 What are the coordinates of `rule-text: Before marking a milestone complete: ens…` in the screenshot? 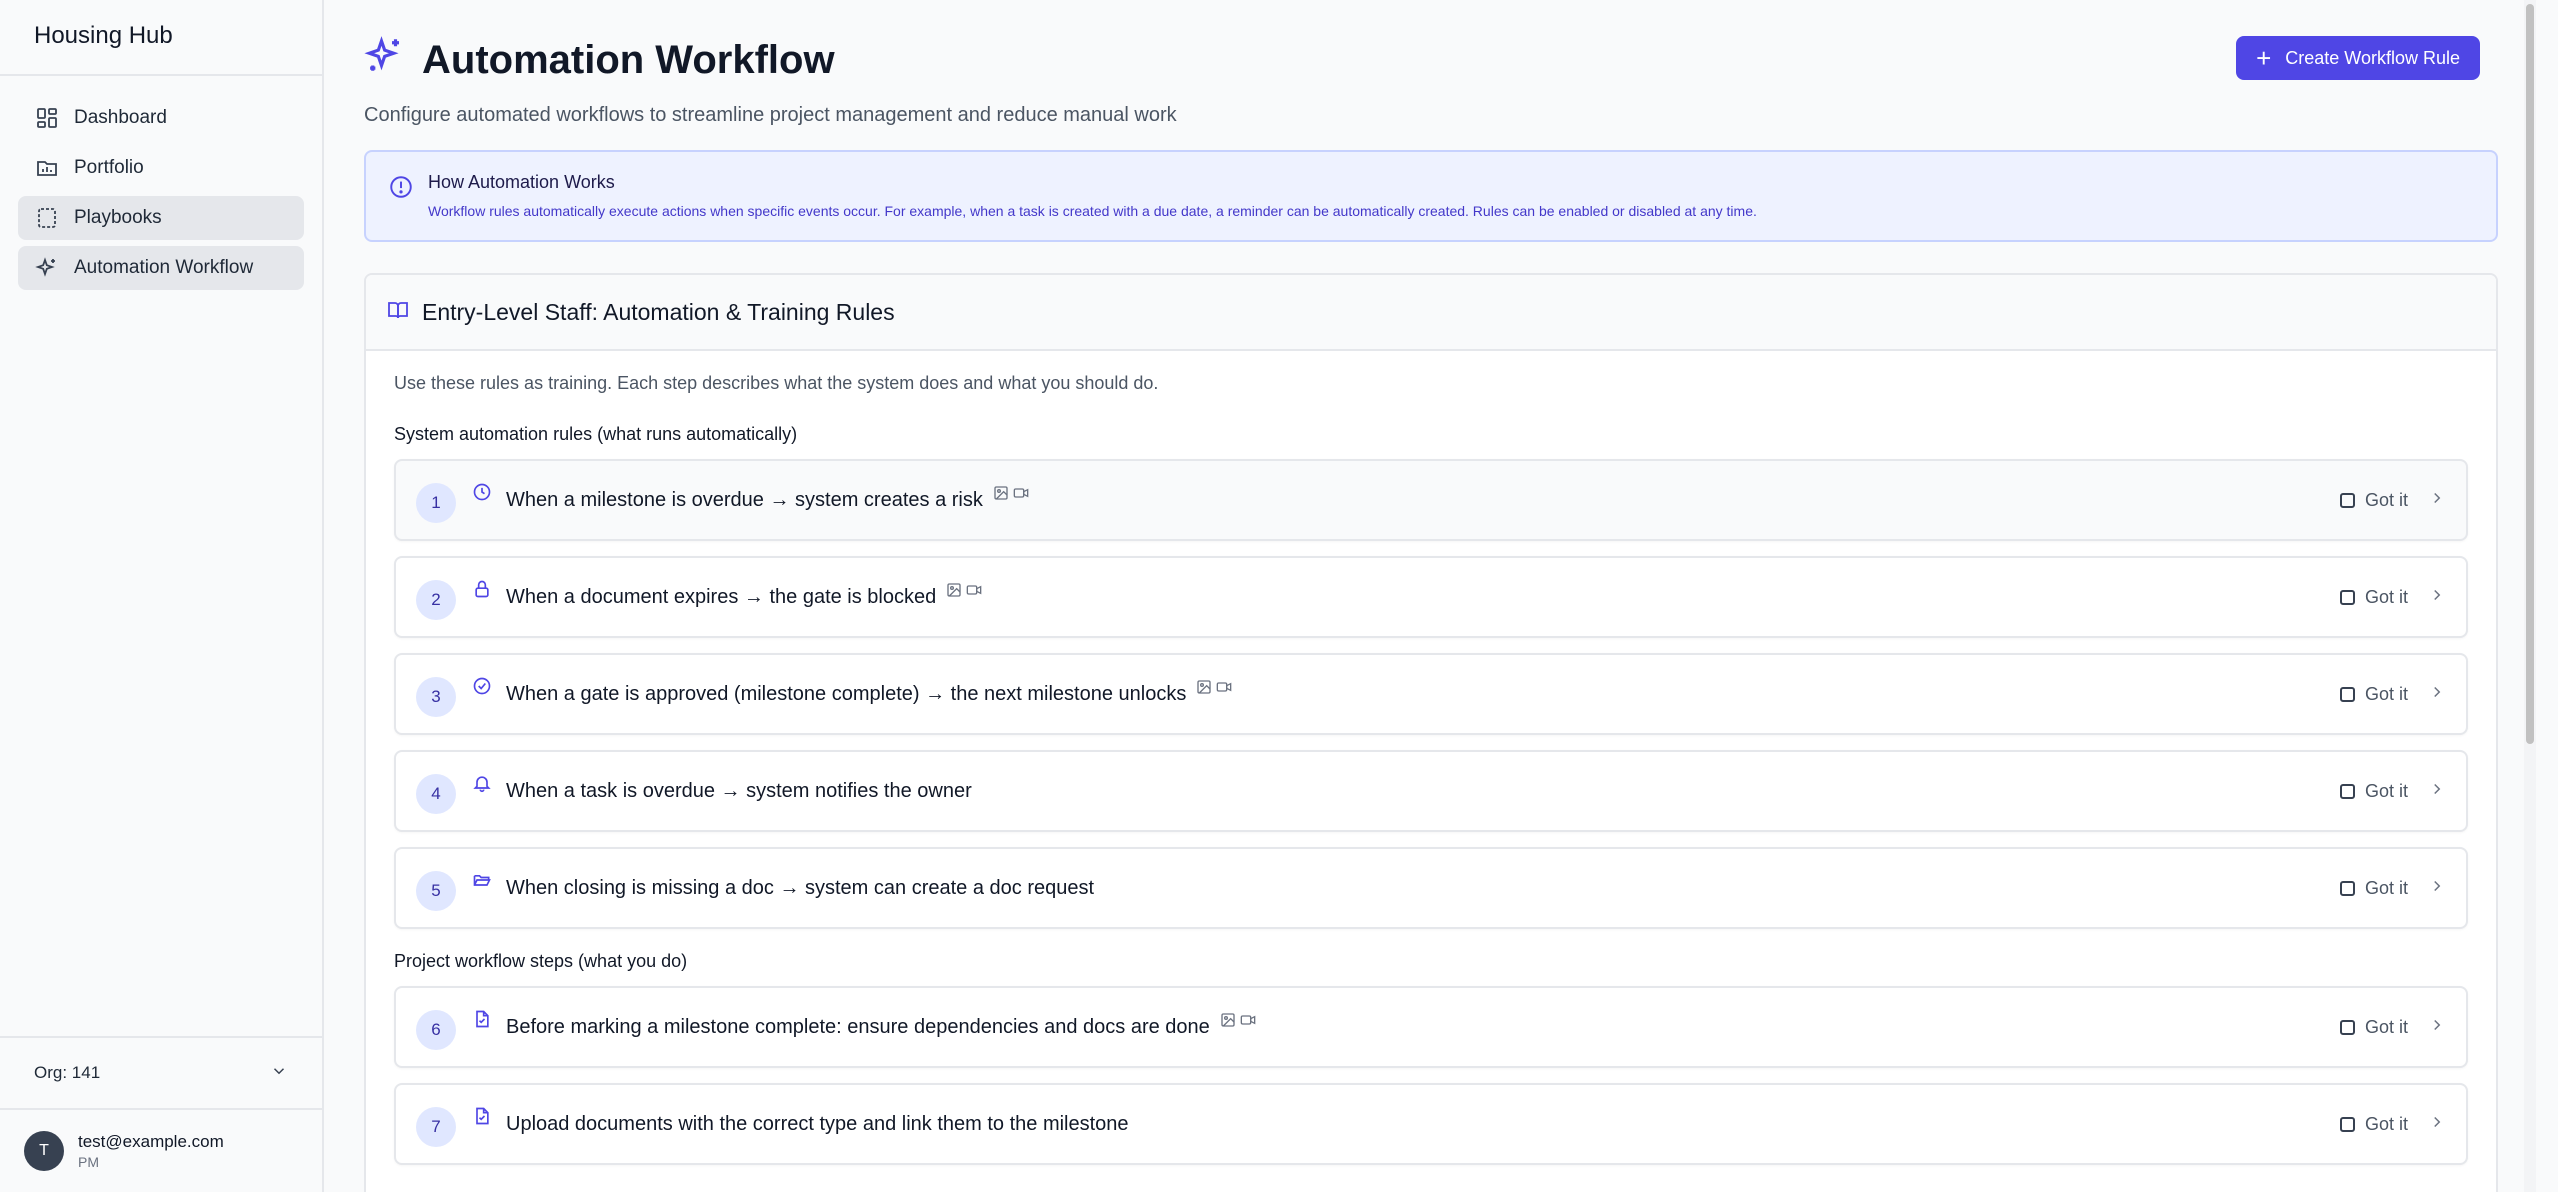 It's located at (858, 1026).